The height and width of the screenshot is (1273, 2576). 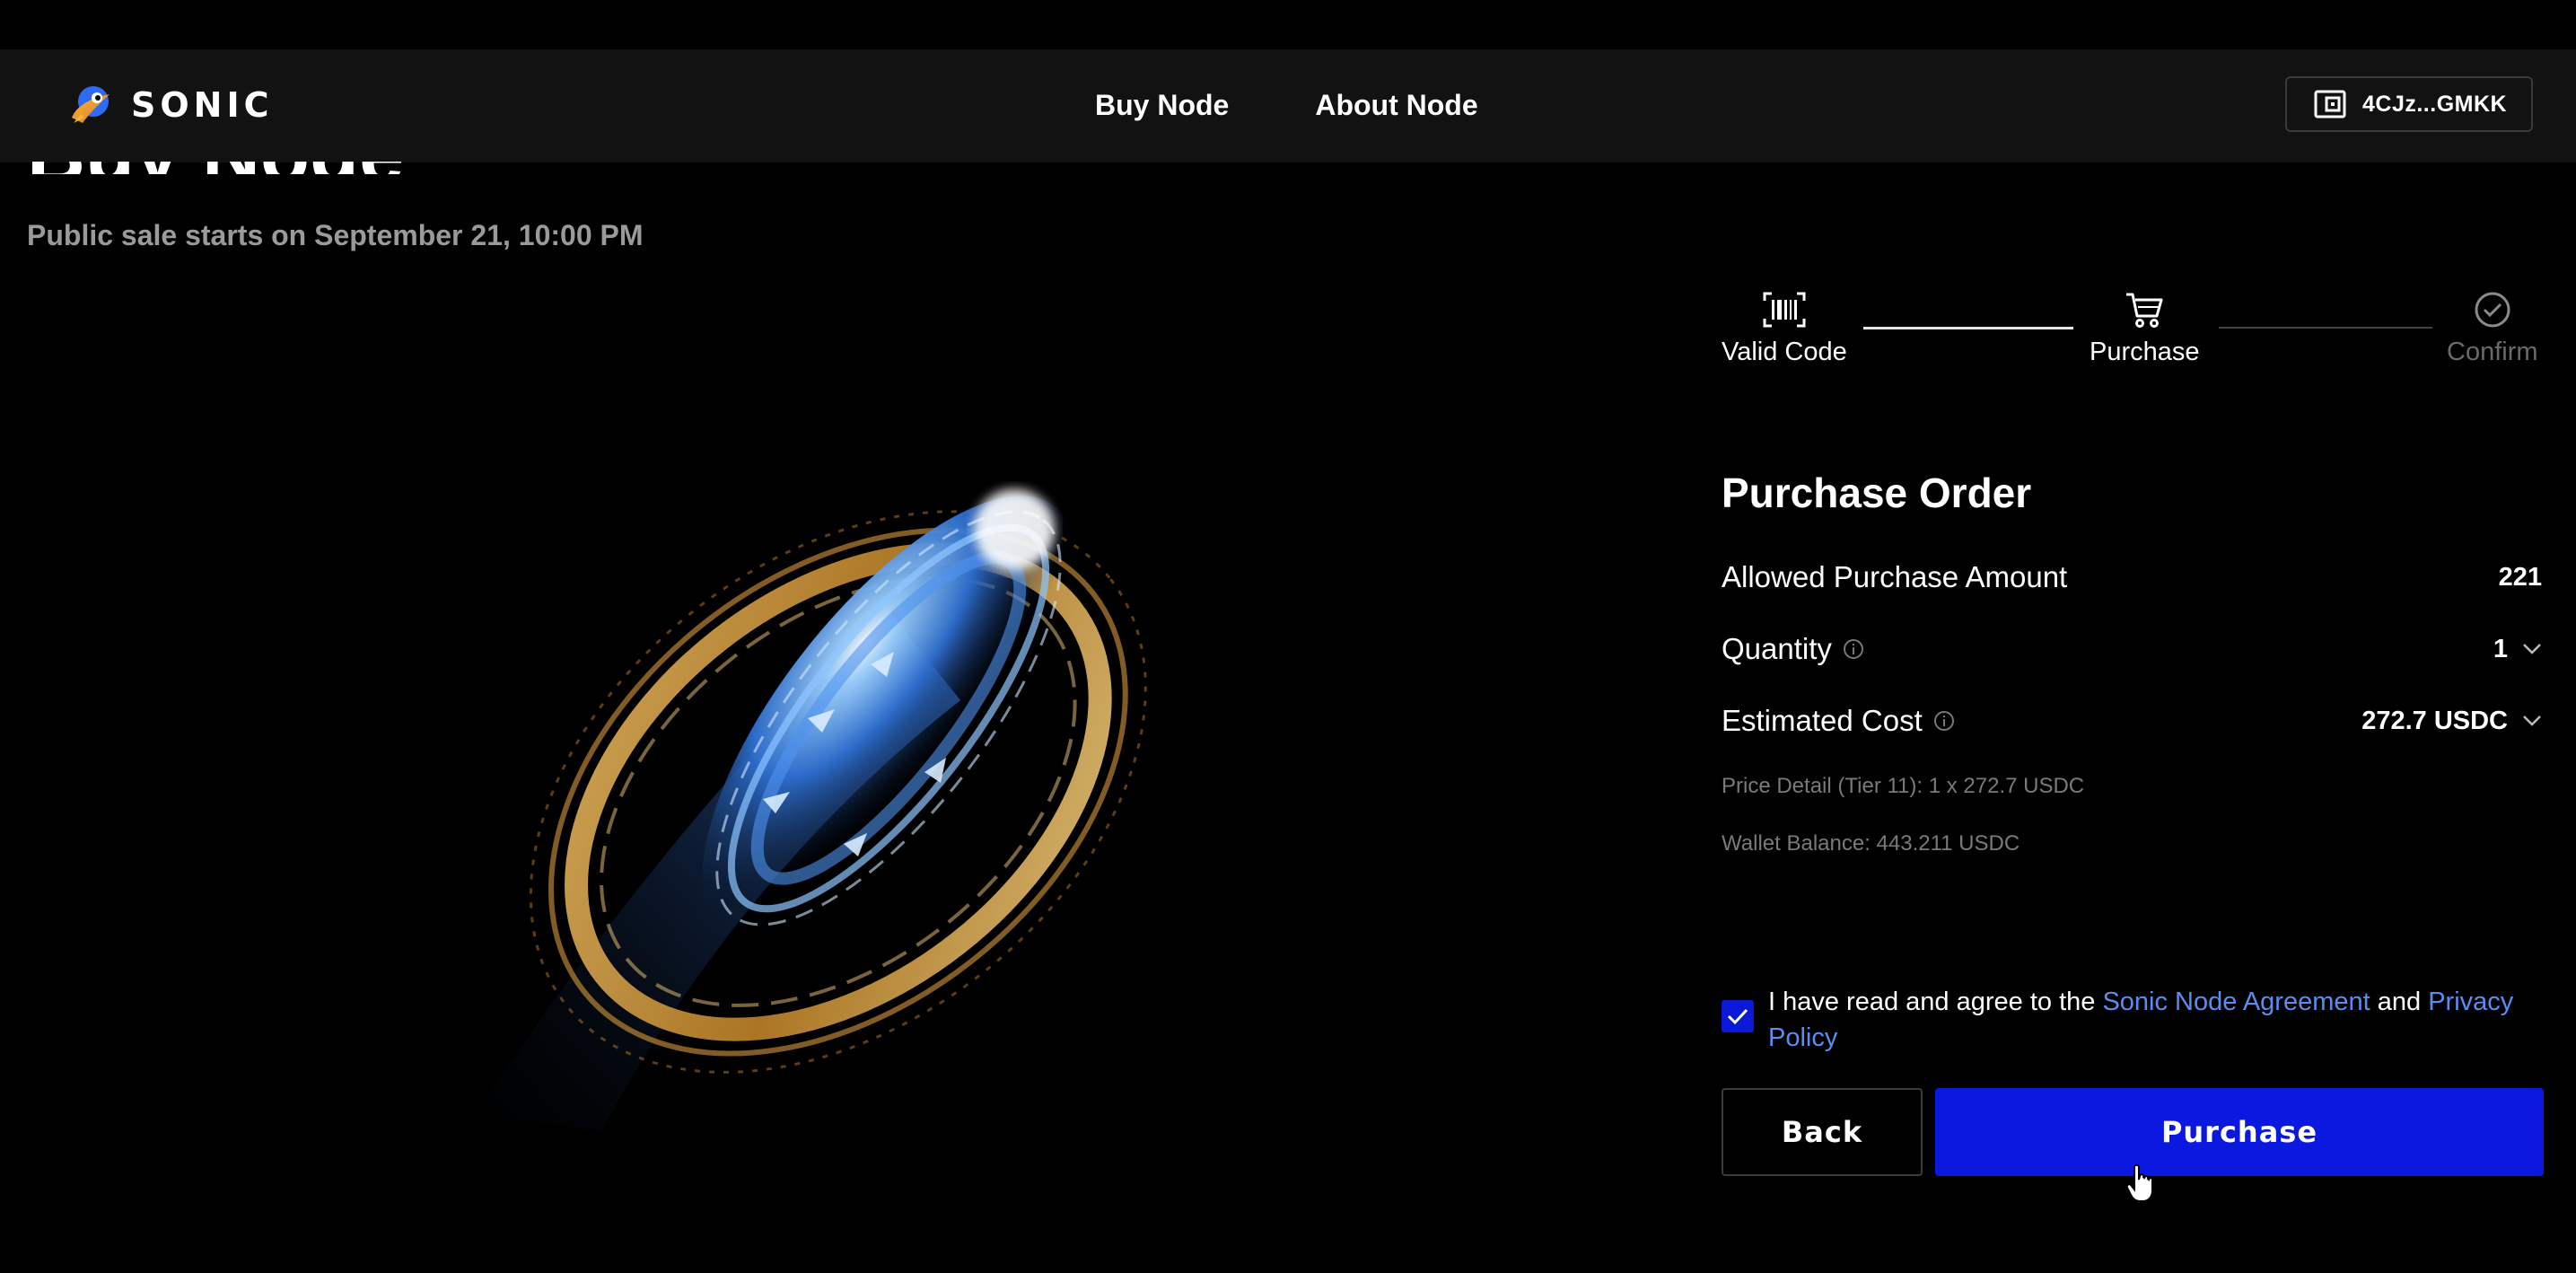 What do you see at coordinates (2492, 310) in the screenshot?
I see `check-circle-icon` at bounding box center [2492, 310].